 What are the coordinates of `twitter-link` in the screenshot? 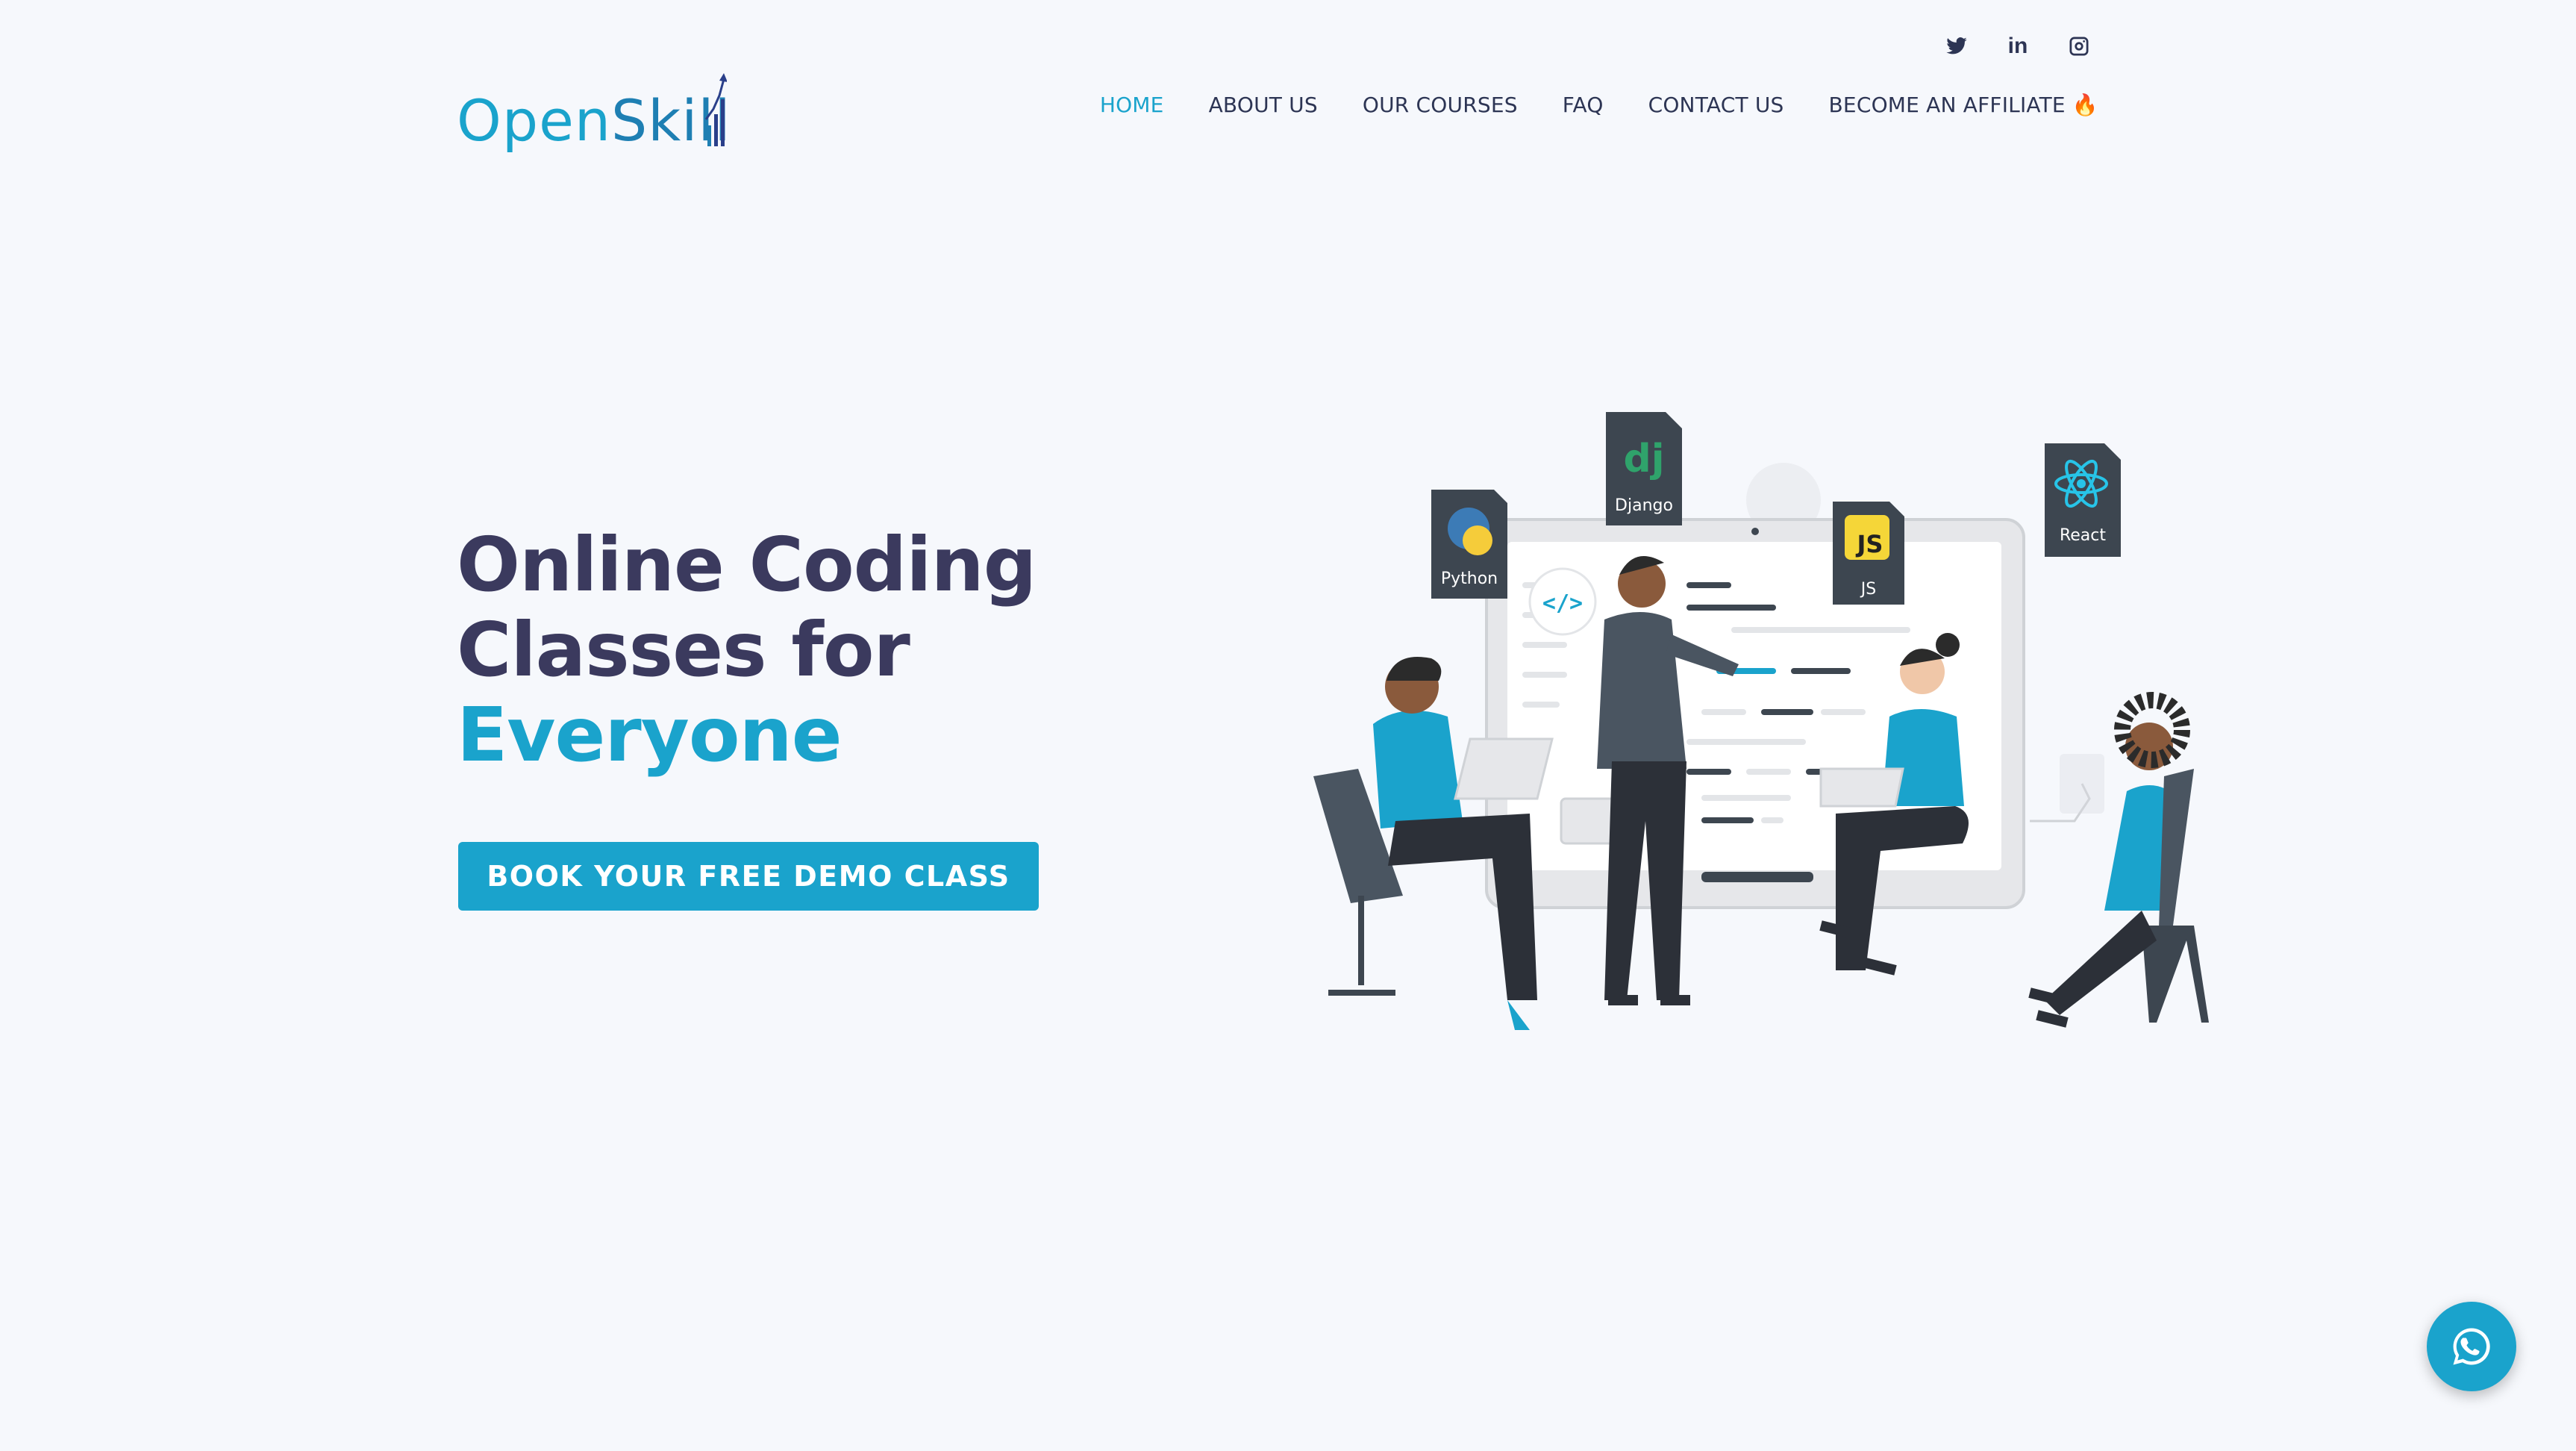 It's located at (1956, 46).